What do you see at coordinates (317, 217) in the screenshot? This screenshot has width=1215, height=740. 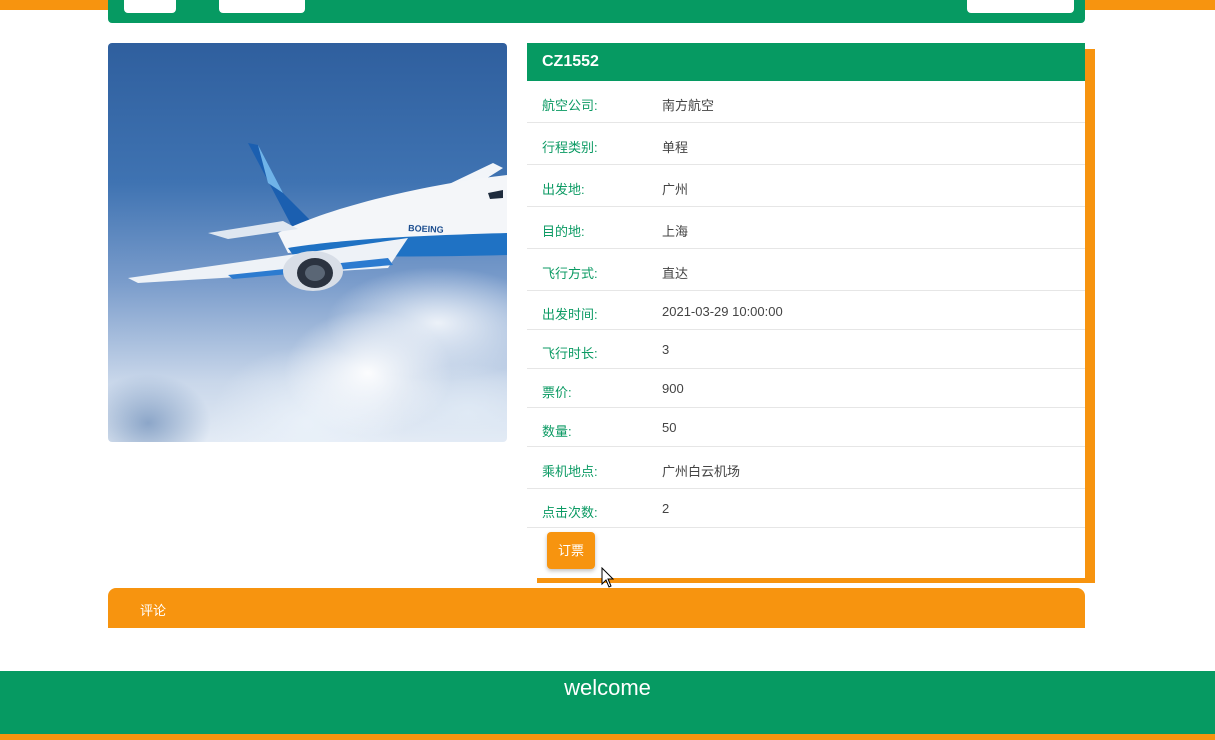 I see `airplane-illustration: BOEING` at bounding box center [317, 217].